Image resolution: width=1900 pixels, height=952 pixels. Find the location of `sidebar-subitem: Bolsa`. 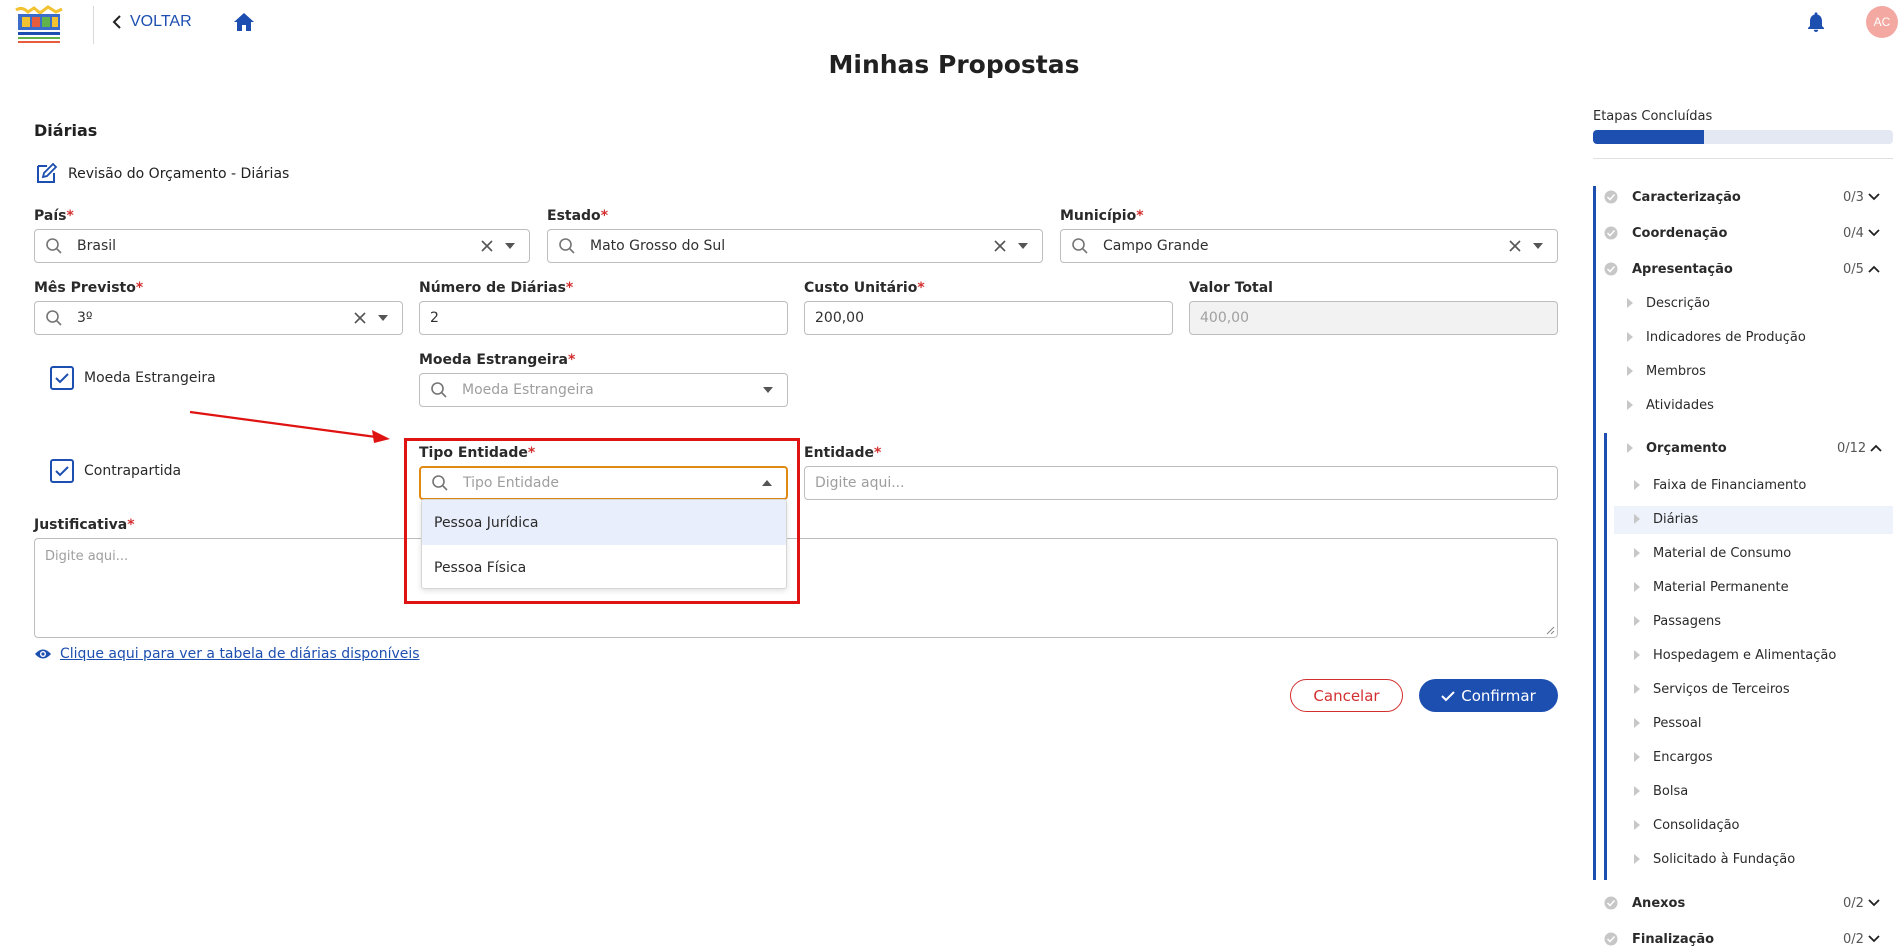

sidebar-subitem: Bolsa is located at coordinates (1660, 791).